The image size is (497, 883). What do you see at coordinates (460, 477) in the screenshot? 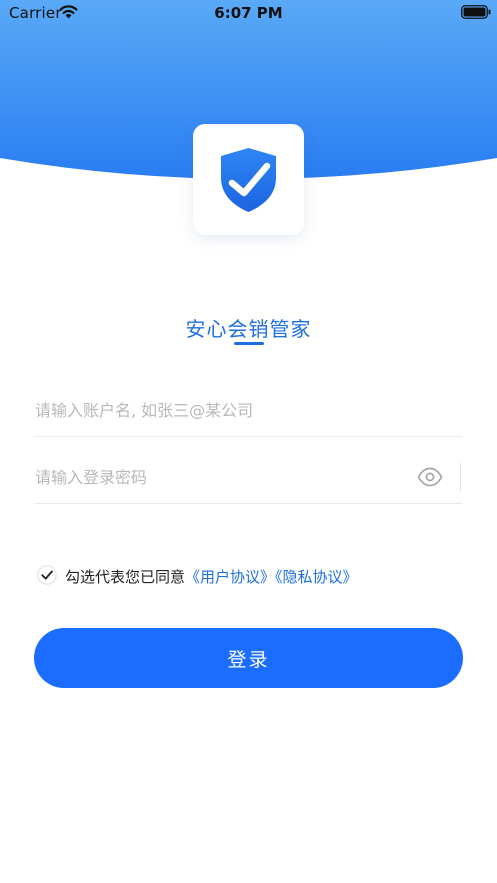
I see `field-divider` at bounding box center [460, 477].